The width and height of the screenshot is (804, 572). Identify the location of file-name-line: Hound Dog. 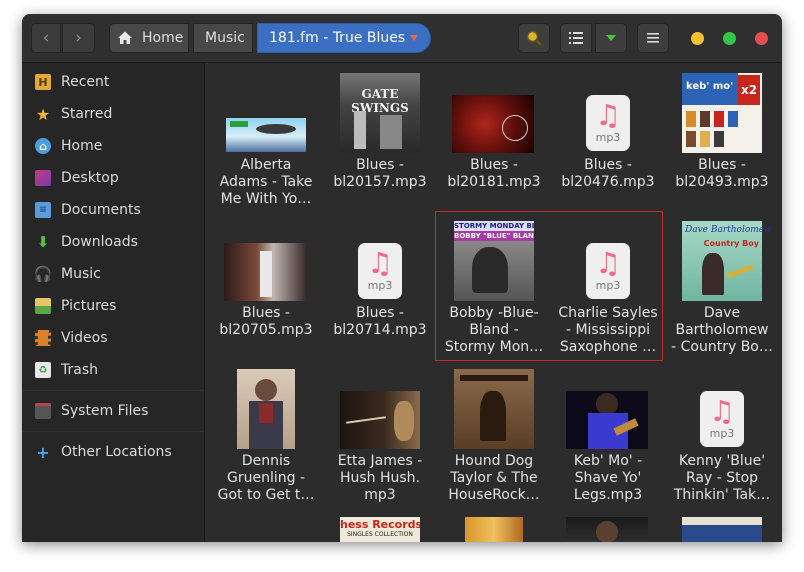
(494, 461).